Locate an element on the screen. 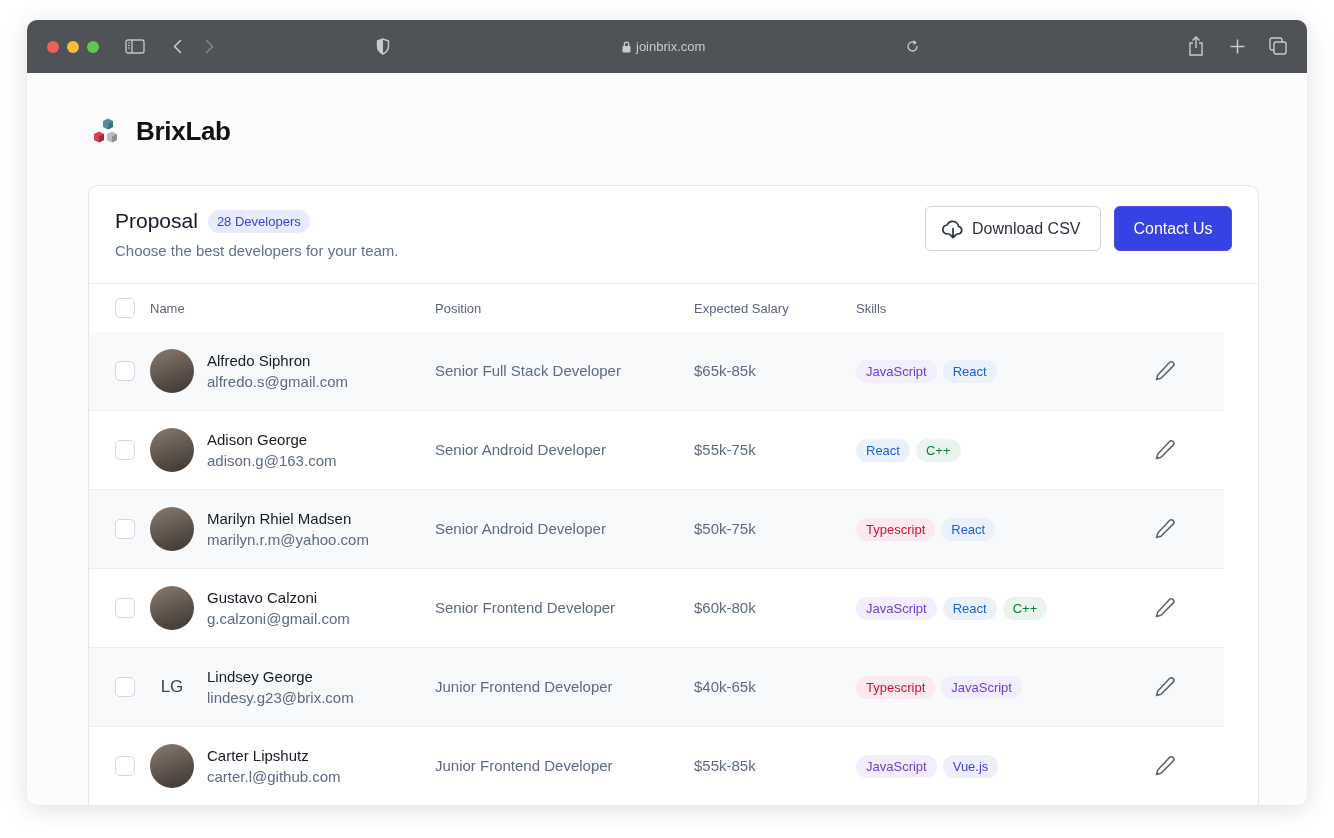 The width and height of the screenshot is (1334, 838). minimize-icon is located at coordinates (73, 46).